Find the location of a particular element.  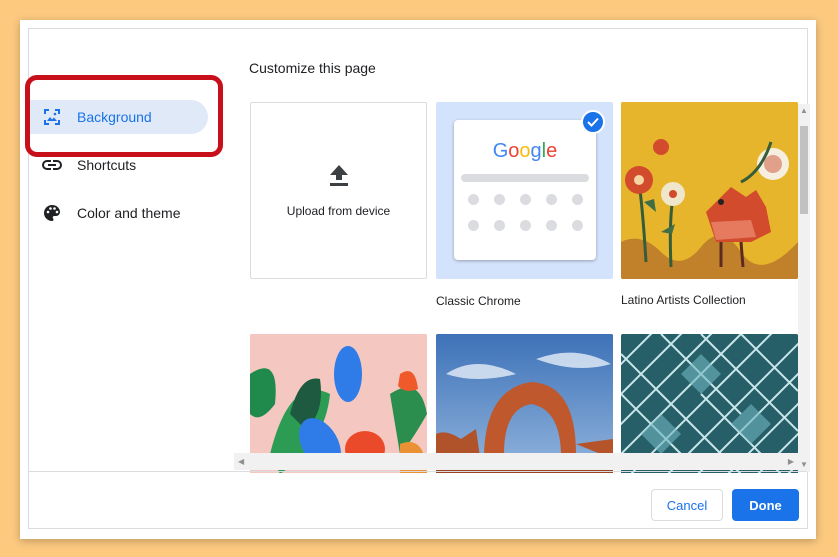

upload-tile: Upload from device is located at coordinates (338, 190).